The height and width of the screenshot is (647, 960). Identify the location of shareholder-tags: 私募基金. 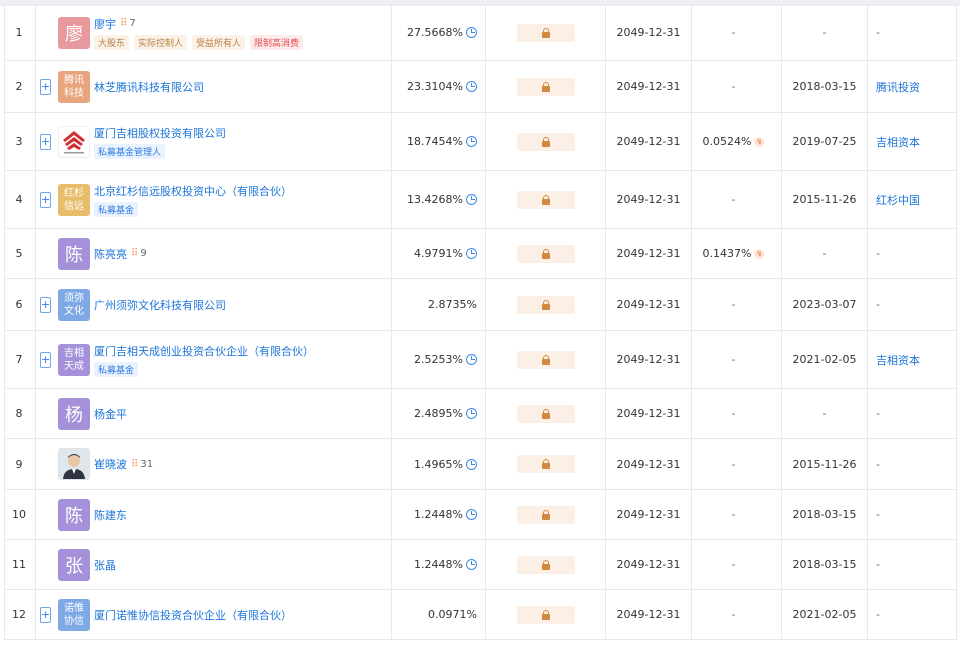
(204, 369).